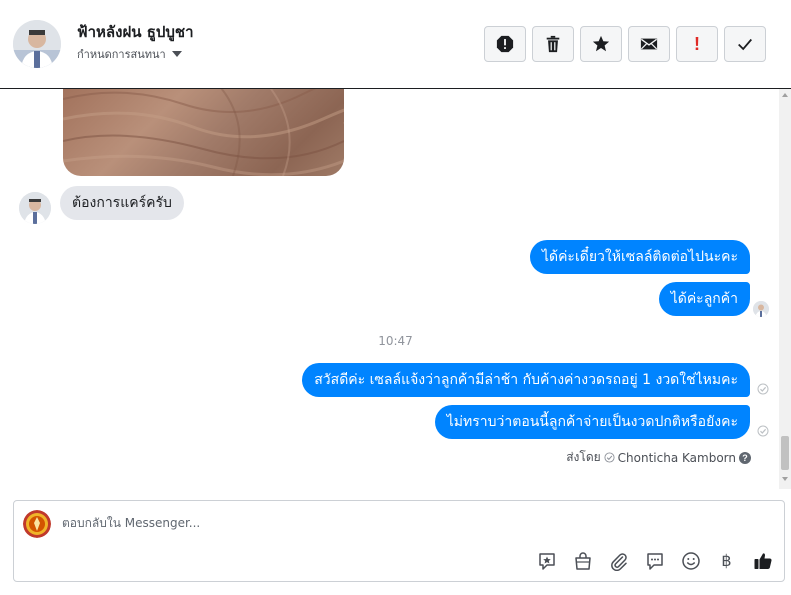  I want to click on follow-up-button: !, so click(697, 44).